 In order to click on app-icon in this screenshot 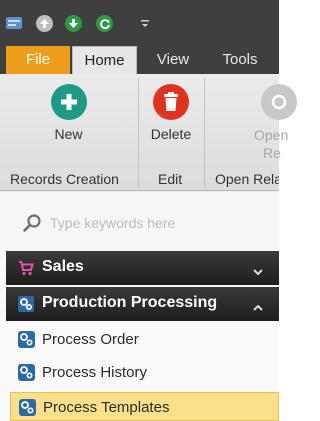, I will do `click(14, 23)`.